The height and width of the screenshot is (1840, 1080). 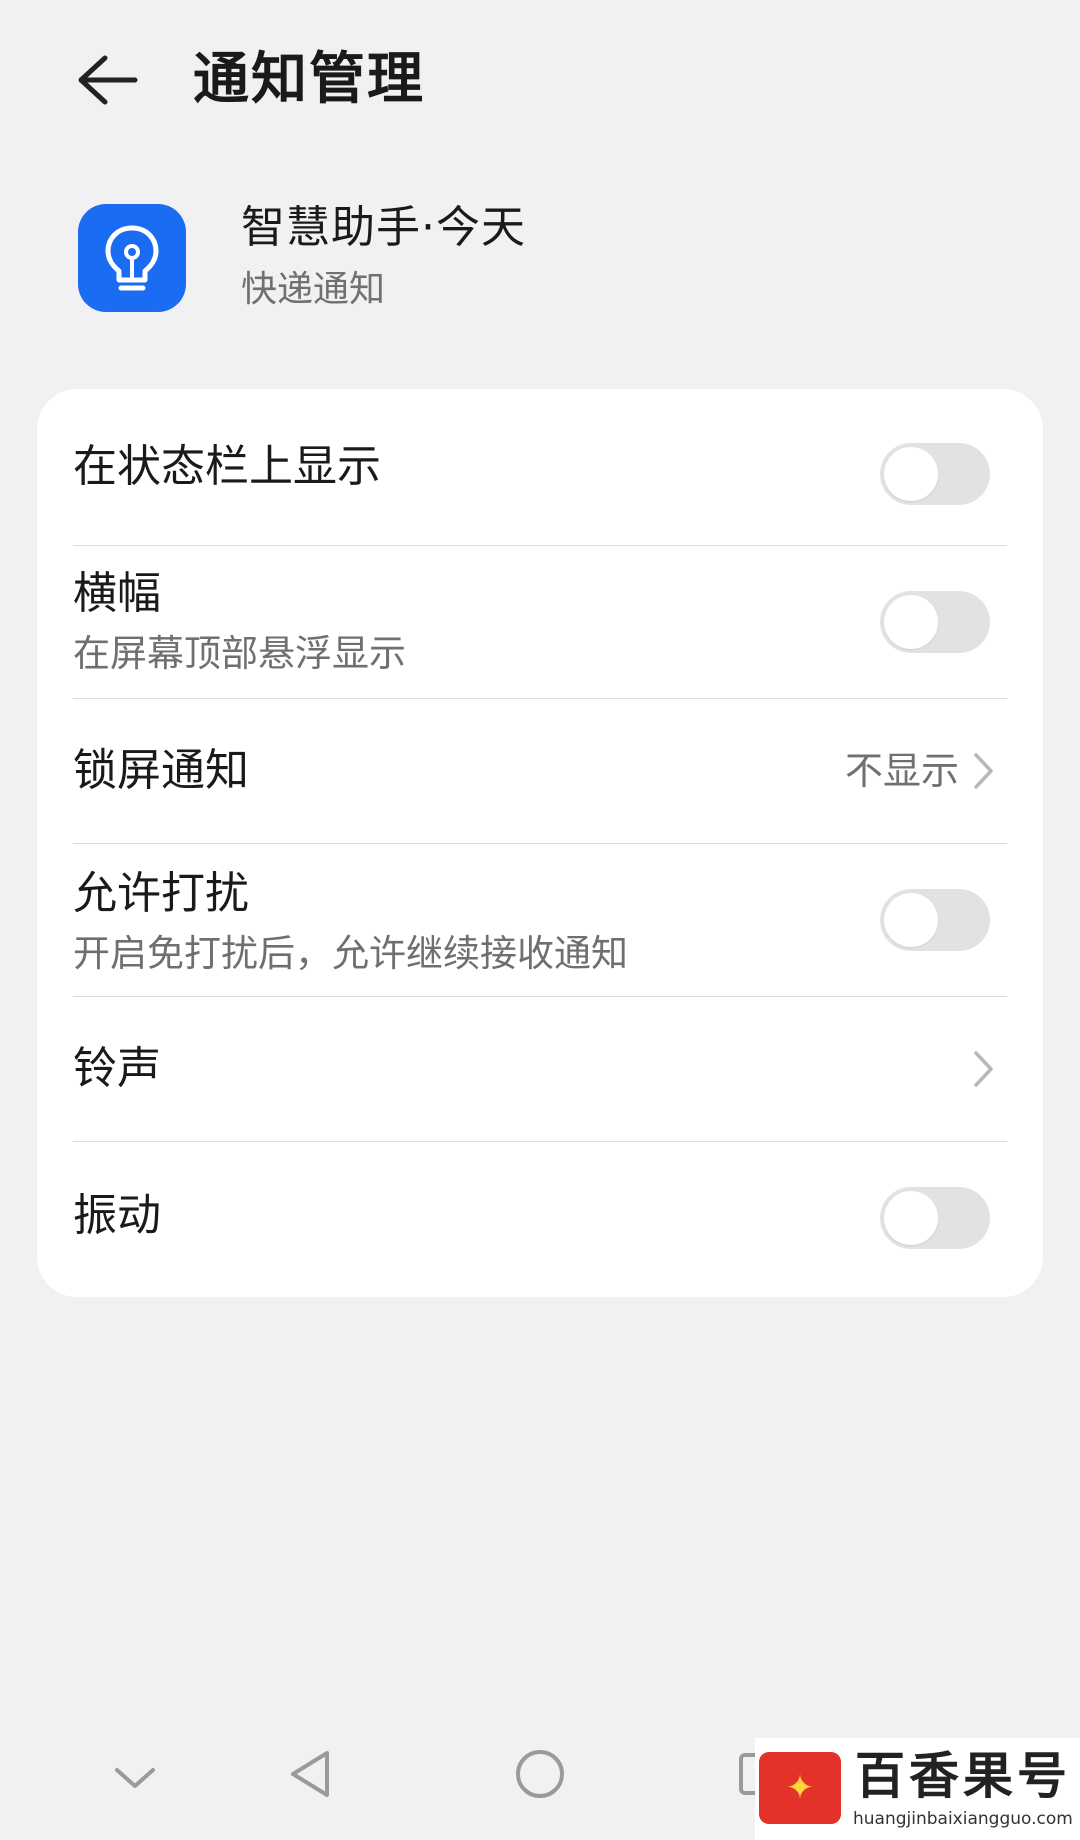 I want to click on app-info: 智慧助手·今天 快递通知, so click(x=302, y=257).